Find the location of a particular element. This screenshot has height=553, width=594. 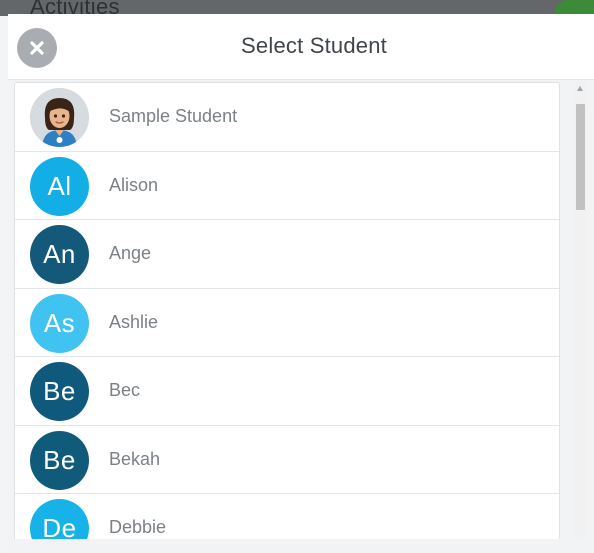

student-initials: De is located at coordinates (59, 526).